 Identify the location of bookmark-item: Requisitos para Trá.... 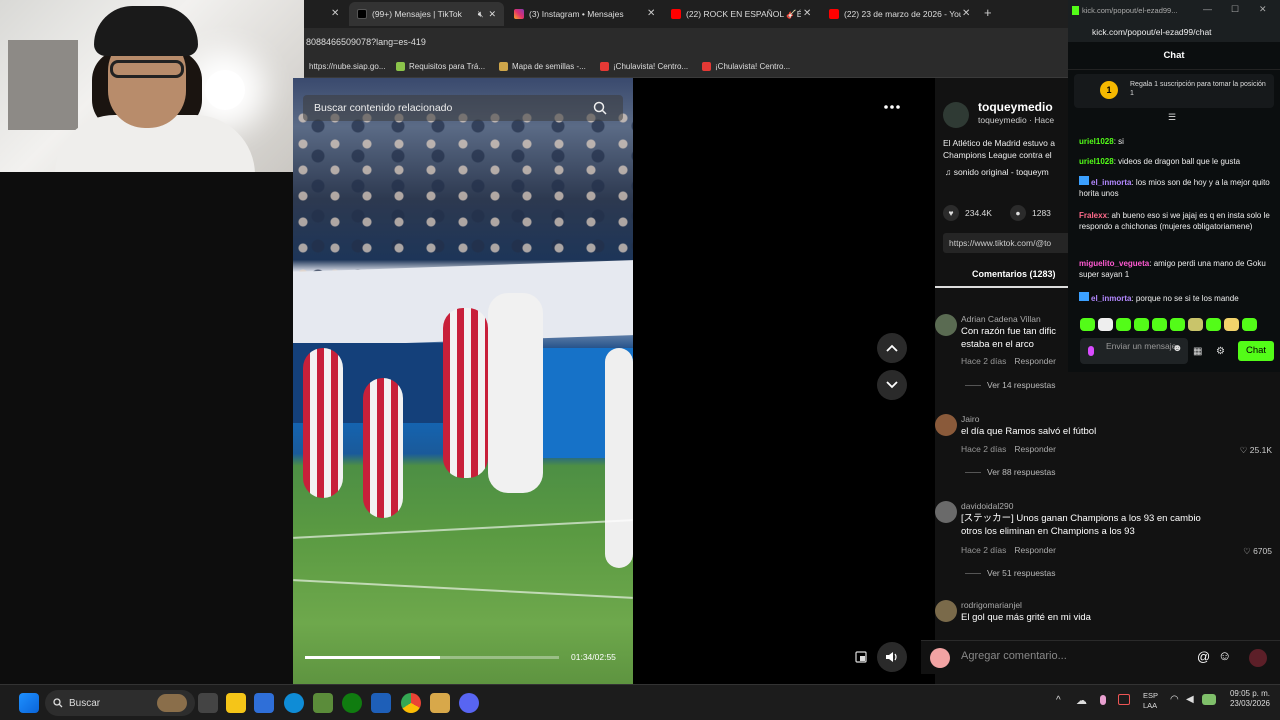
(440, 66).